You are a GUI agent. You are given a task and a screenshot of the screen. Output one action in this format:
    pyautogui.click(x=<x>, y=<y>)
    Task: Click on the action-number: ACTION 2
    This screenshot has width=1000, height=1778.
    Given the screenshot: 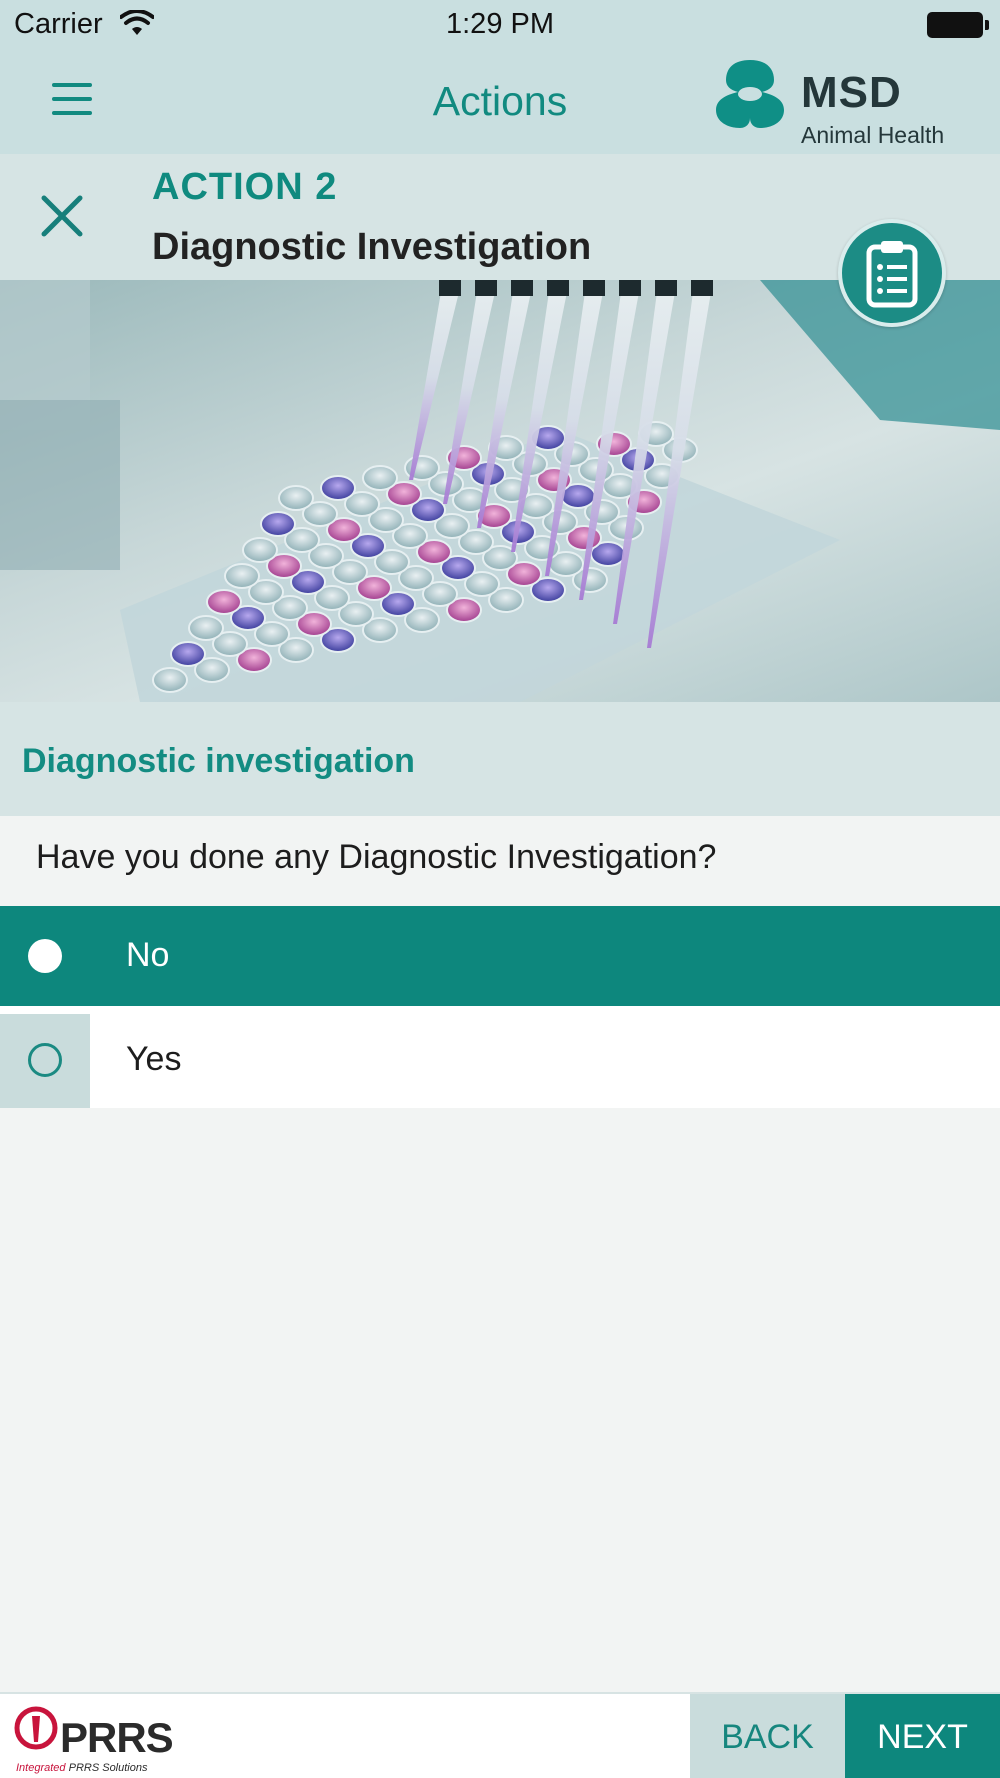 What is the action you would take?
    pyautogui.click(x=245, y=187)
    